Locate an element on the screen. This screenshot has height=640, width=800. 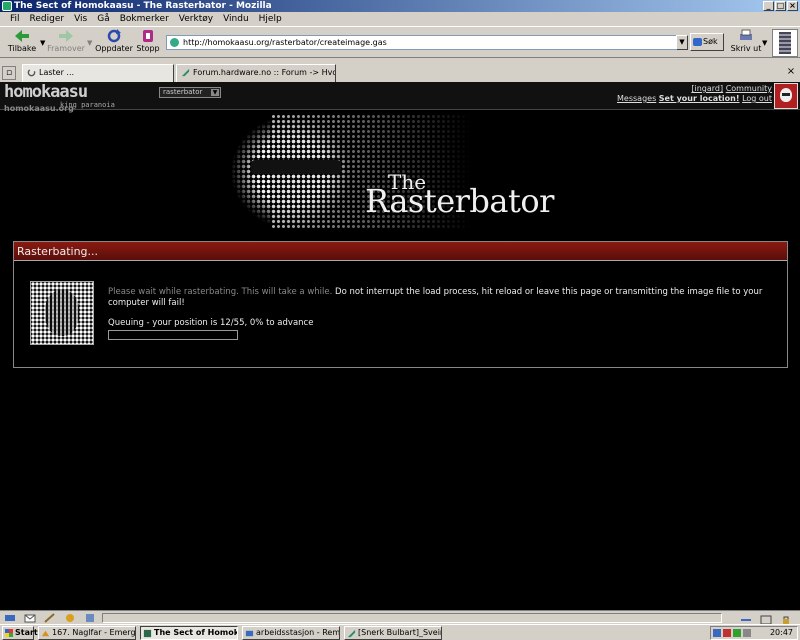
system-tray: 20:47 is located at coordinates (754, 633).